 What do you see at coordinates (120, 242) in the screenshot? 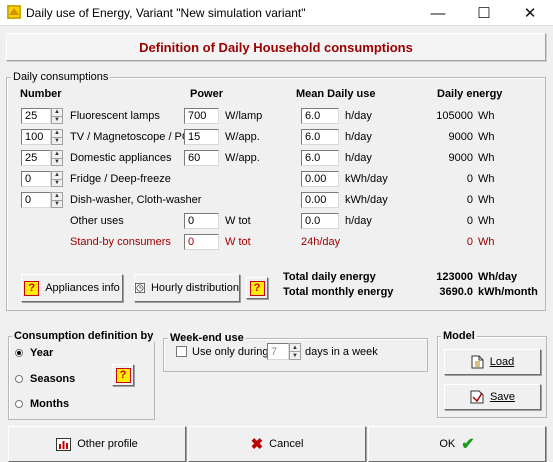
I see `row-label-standby: Stand-by consumers` at bounding box center [120, 242].